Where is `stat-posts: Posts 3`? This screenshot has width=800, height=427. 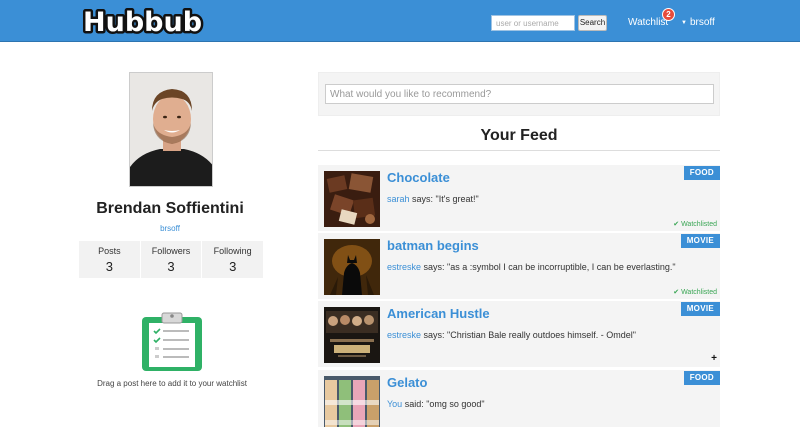 stat-posts: Posts 3 is located at coordinates (110, 259).